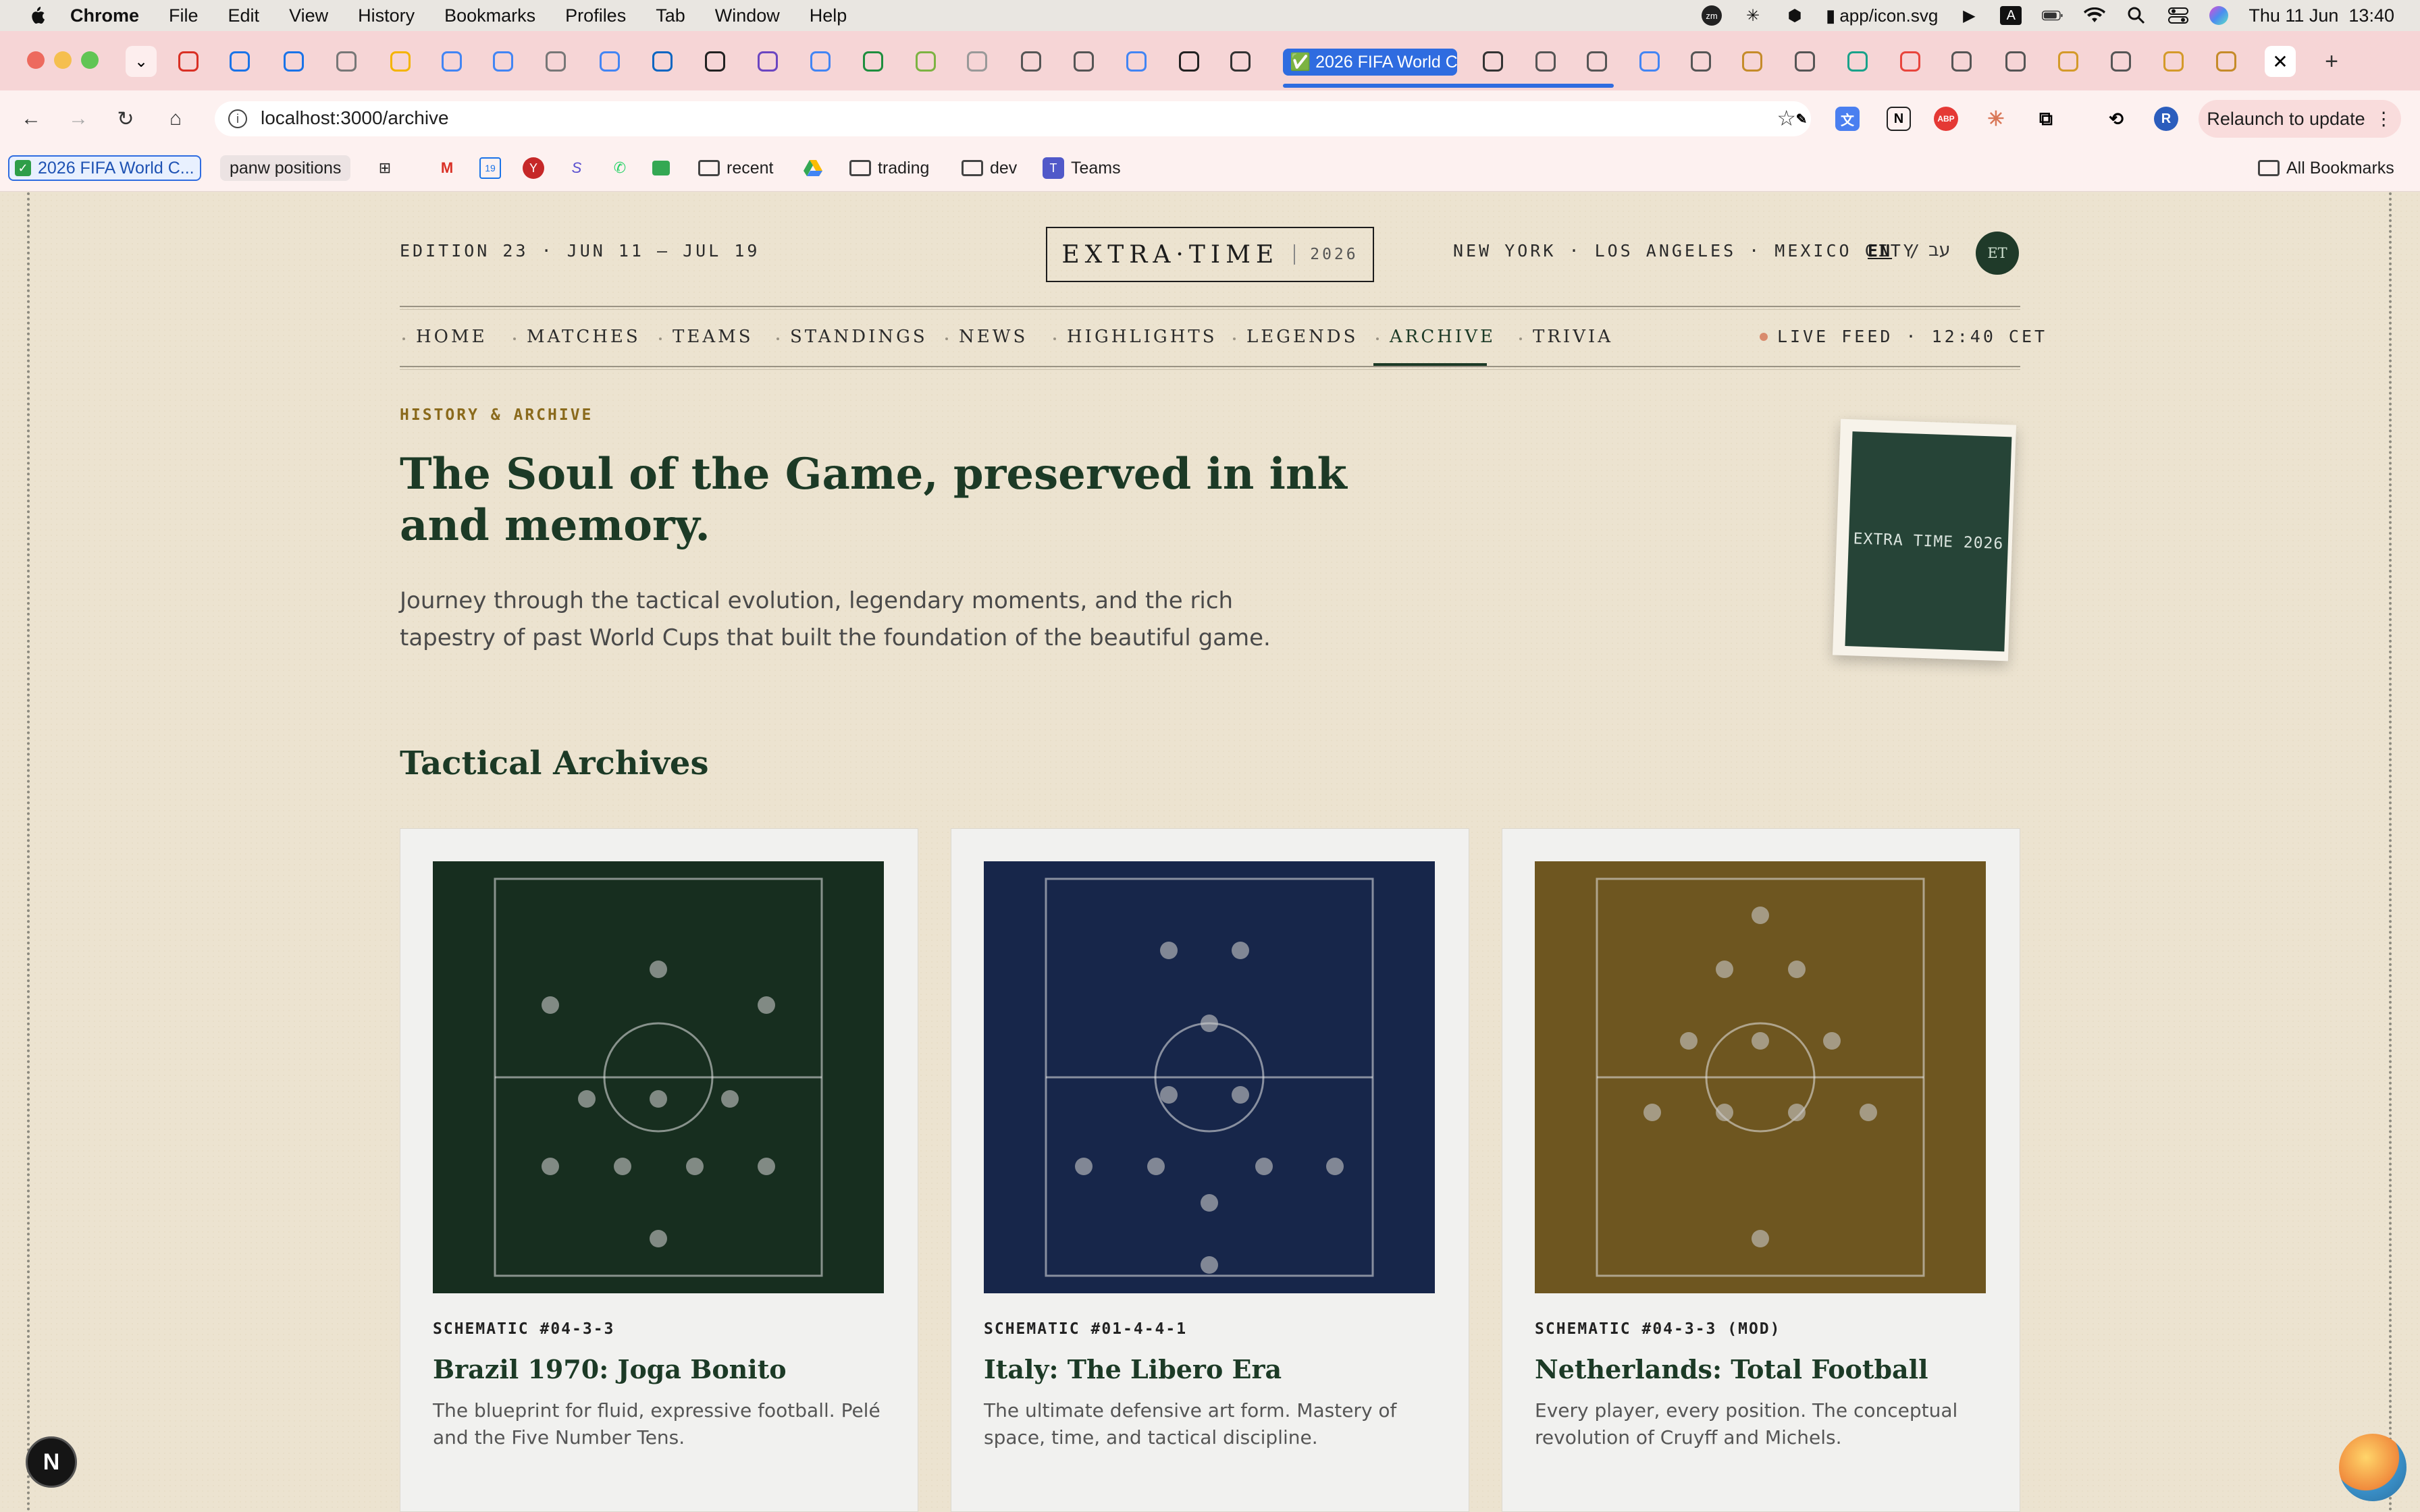 The height and width of the screenshot is (1512, 2420). I want to click on menu-app-name: Chrome, so click(104, 15).